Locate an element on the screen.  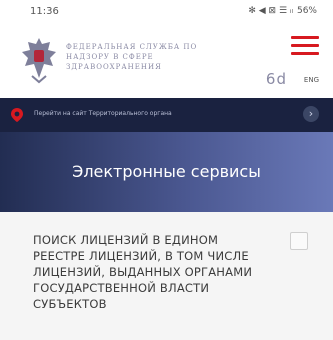
status-icons: ✻ ◀ ⊠ ☰ ᵢₗ 56% is located at coordinates (282, 11).